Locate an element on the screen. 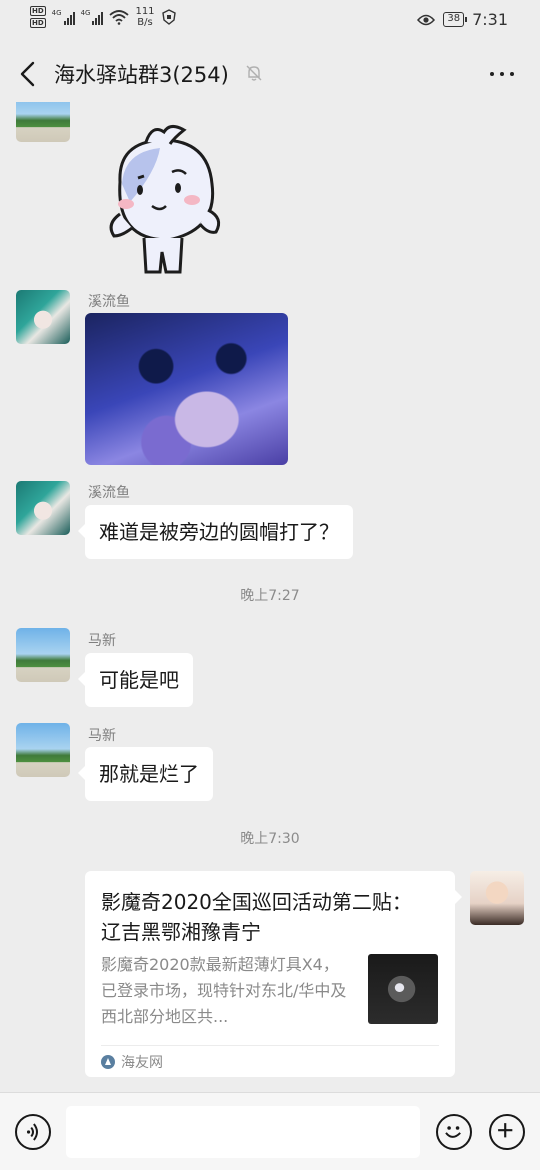  wifi-icon is located at coordinates (119, 17).